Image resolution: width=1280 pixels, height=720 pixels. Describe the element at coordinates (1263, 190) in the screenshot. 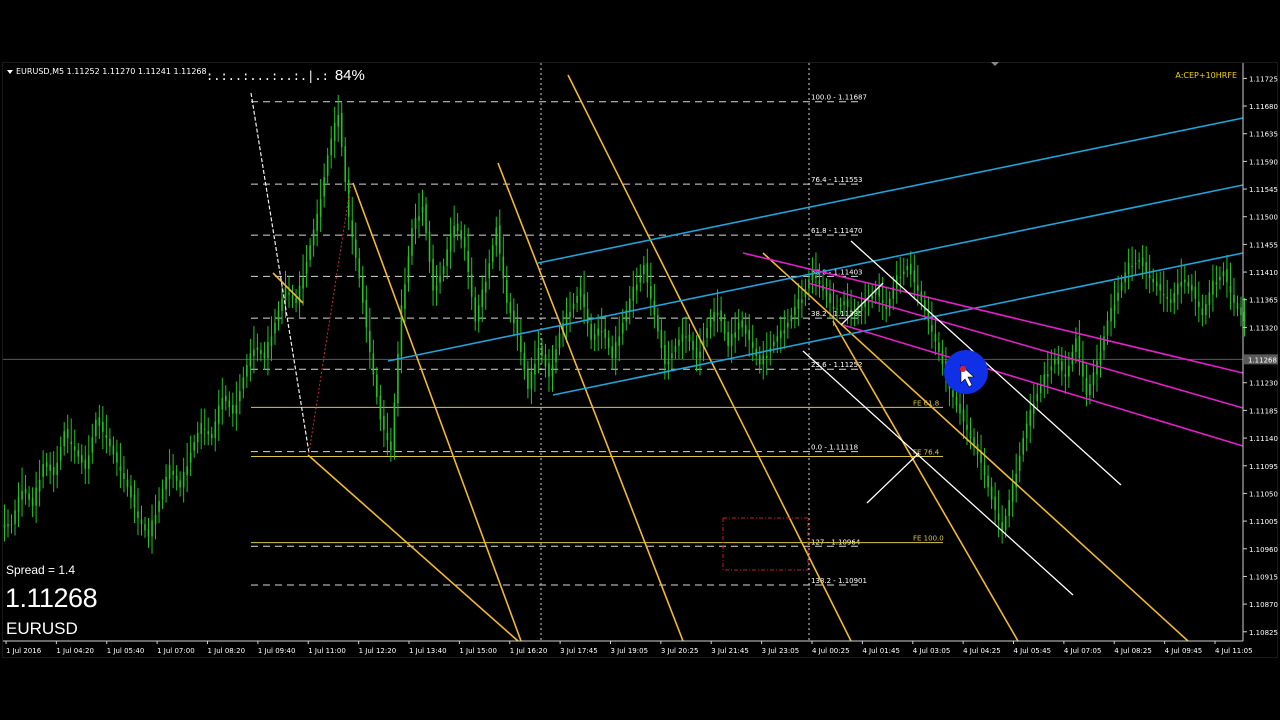

I see `price-tick-label: 1.11545` at that location.